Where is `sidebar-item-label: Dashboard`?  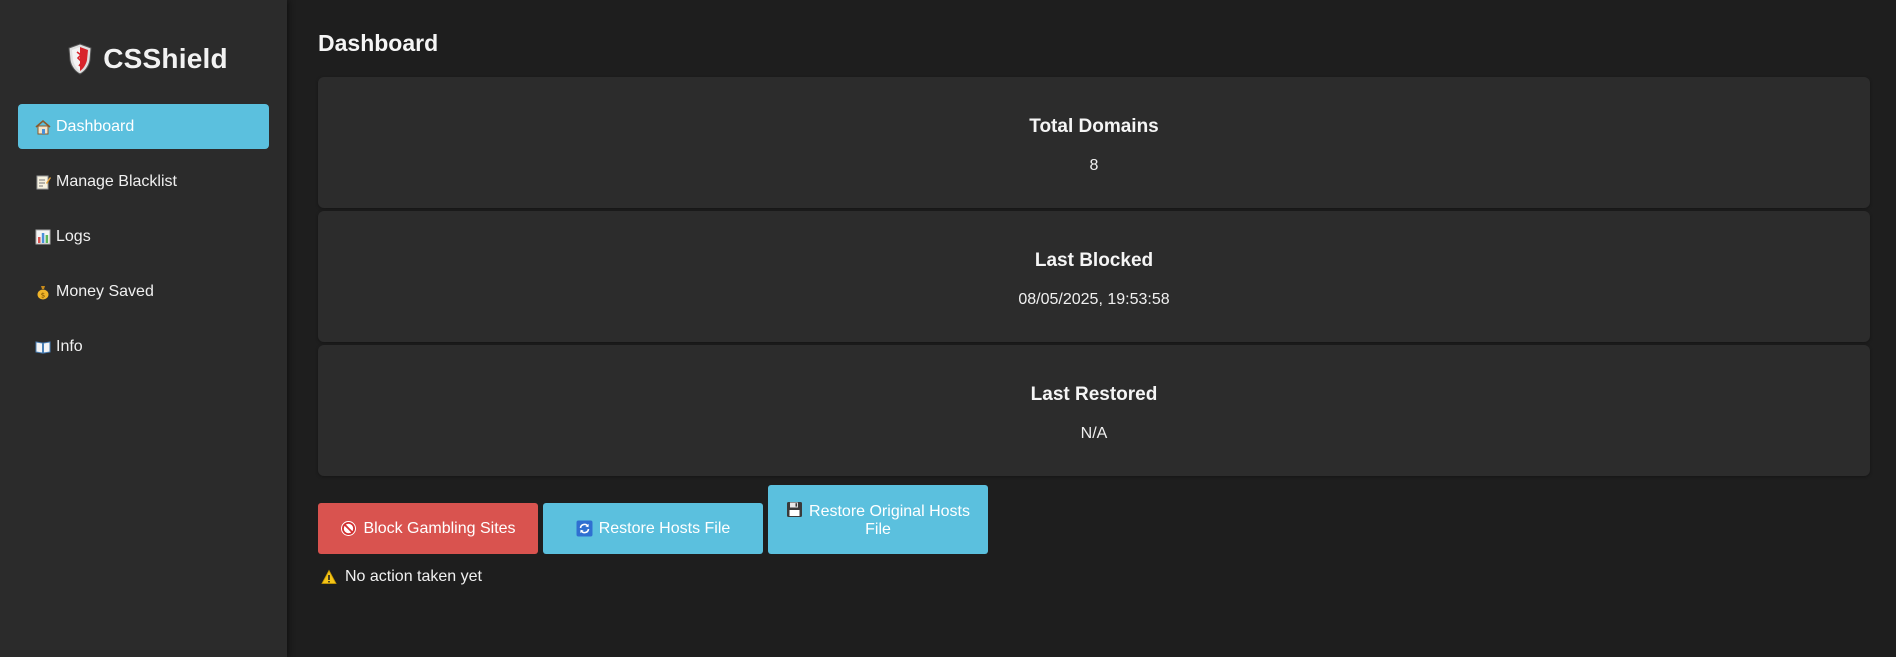
sidebar-item-label: Dashboard is located at coordinates (95, 126).